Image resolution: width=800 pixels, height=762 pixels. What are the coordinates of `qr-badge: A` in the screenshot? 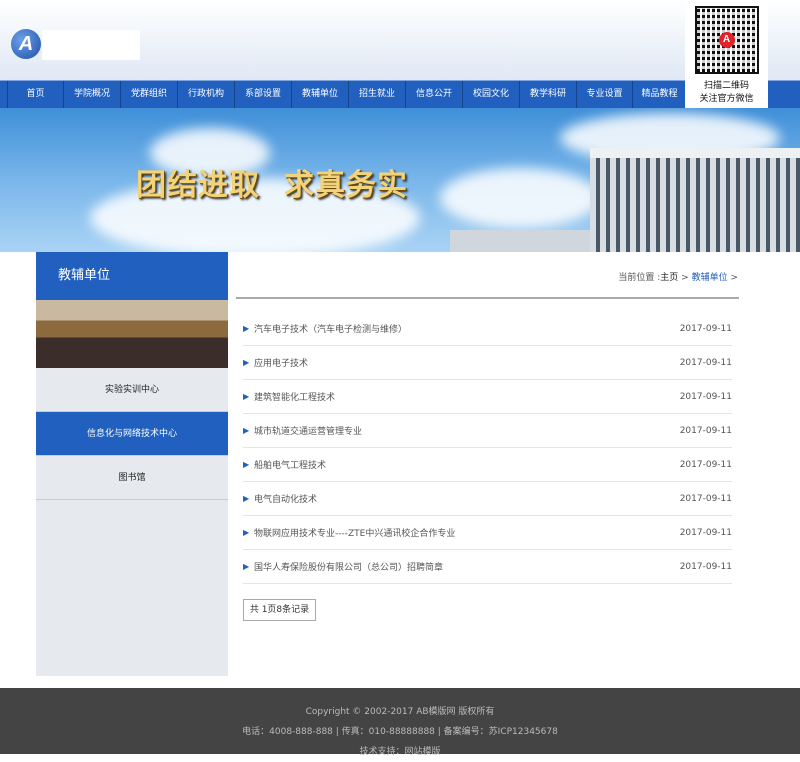 It's located at (726, 40).